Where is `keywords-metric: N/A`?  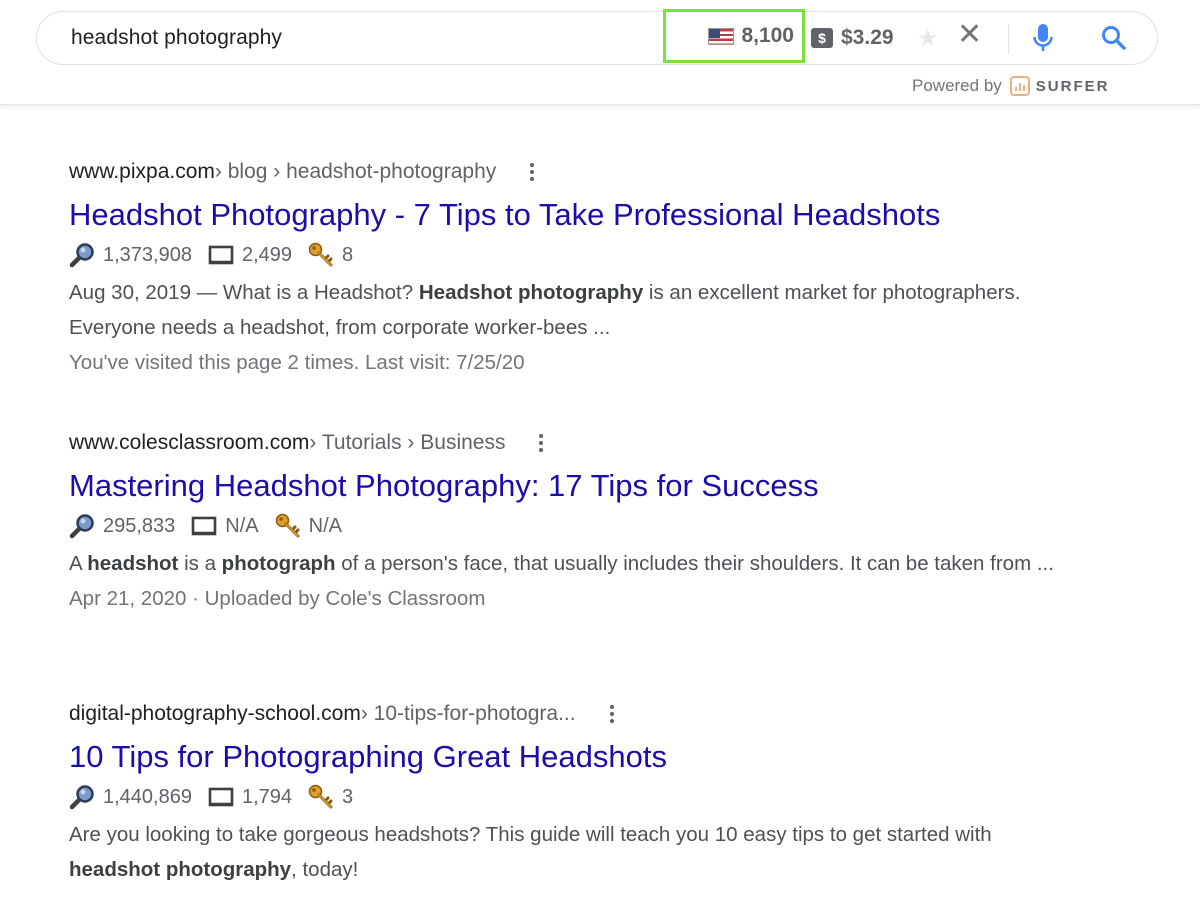 keywords-metric: N/A is located at coordinates (308, 526).